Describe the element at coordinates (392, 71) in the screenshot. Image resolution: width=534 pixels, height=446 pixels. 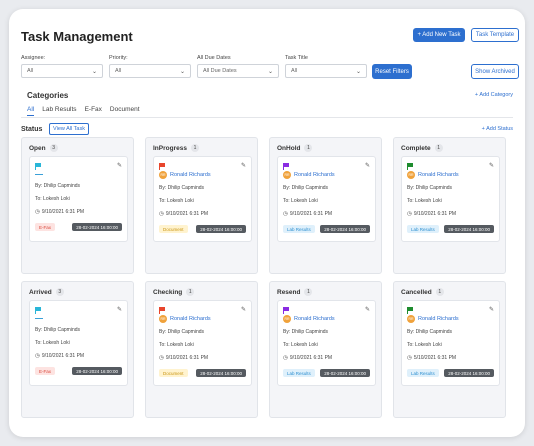
I see `reset-filters-button: Reset Filters` at that location.